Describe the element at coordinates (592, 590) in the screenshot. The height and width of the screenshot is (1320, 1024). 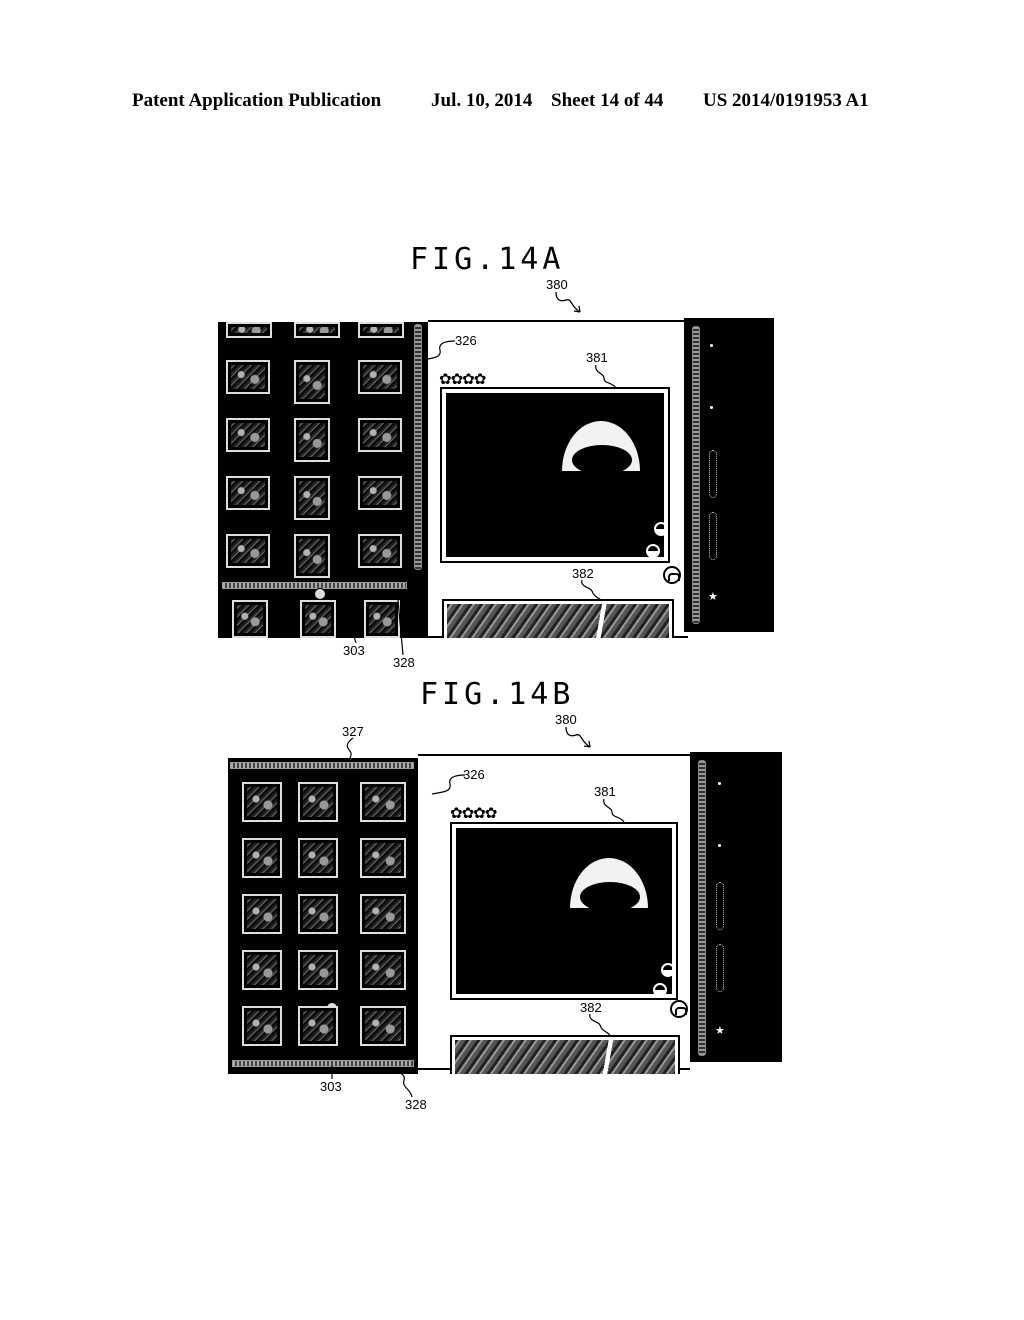
I see `leader-382-a` at that location.